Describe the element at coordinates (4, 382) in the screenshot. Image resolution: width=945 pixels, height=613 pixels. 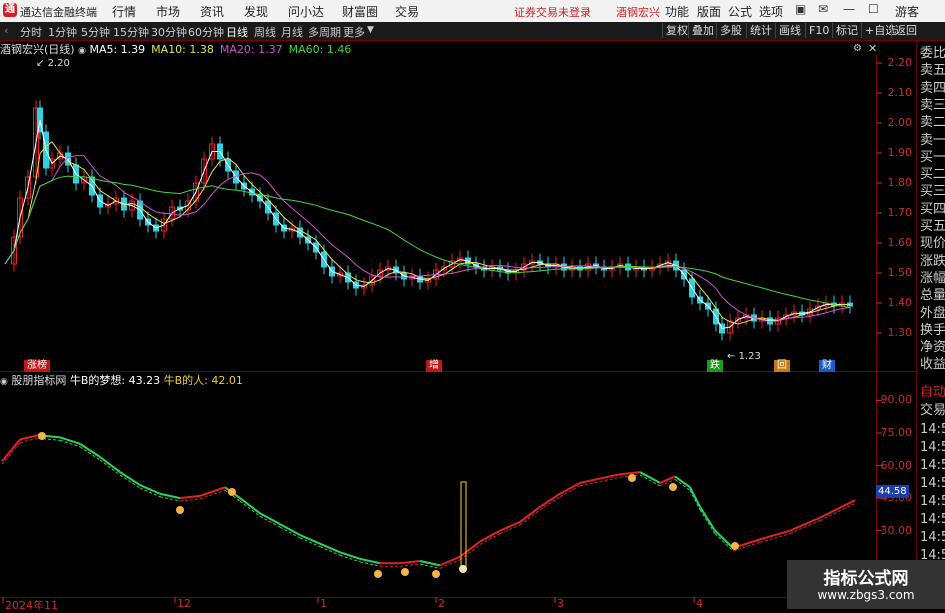
I see `indicator-toggle-icon: ◉` at that location.